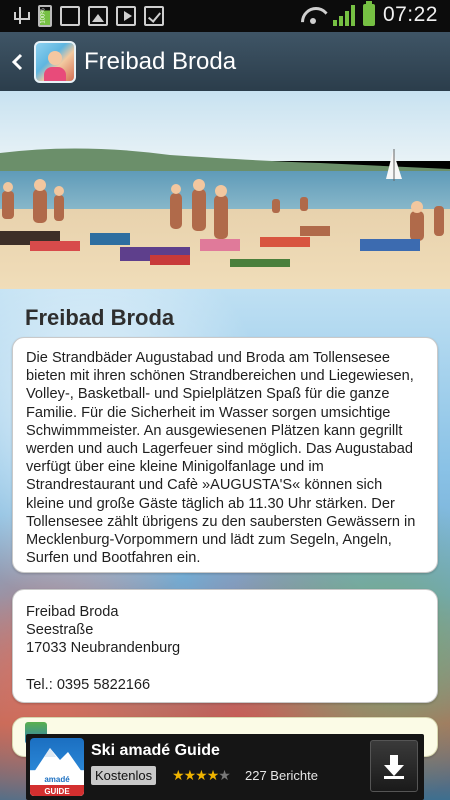 This screenshot has width=450, height=800. I want to click on rating-stars: ★★★★★, so click(201, 775).